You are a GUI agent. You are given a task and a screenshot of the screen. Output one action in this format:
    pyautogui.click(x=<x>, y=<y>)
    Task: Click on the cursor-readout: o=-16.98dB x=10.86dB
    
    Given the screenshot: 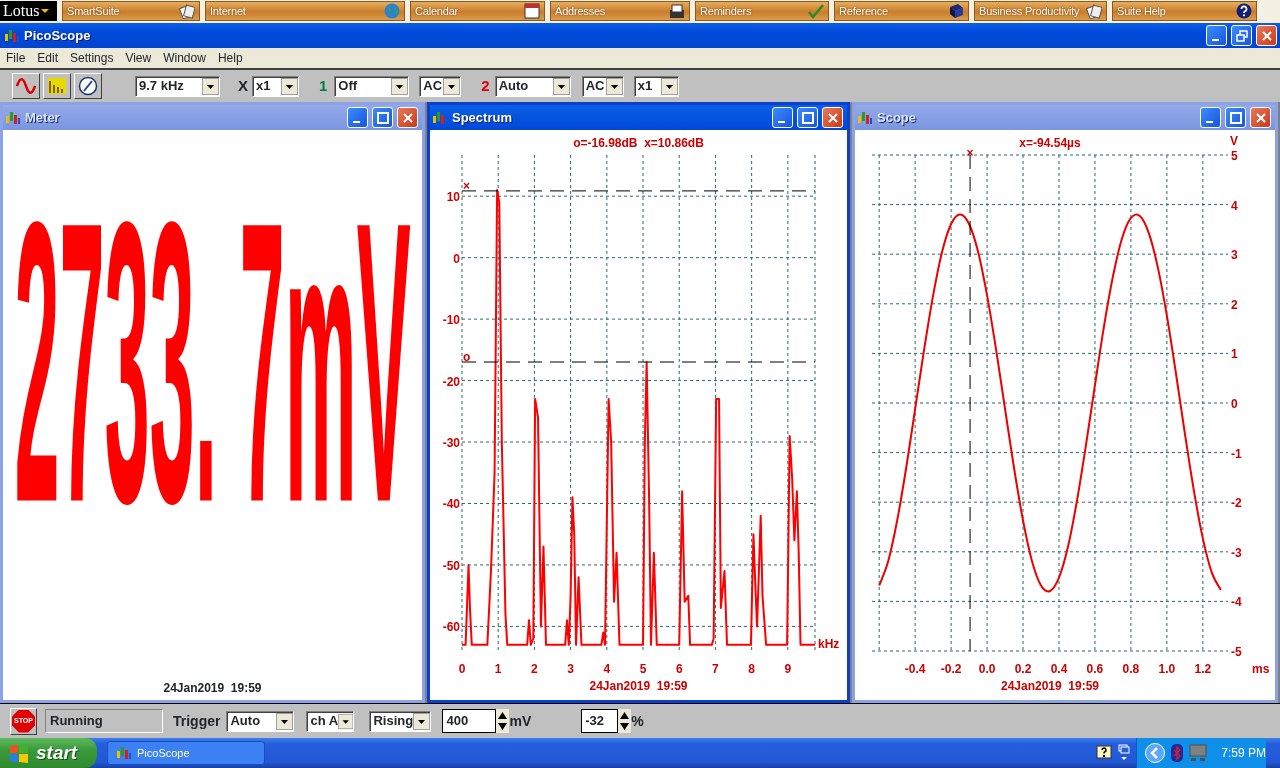 What is the action you would take?
    pyautogui.click(x=638, y=143)
    